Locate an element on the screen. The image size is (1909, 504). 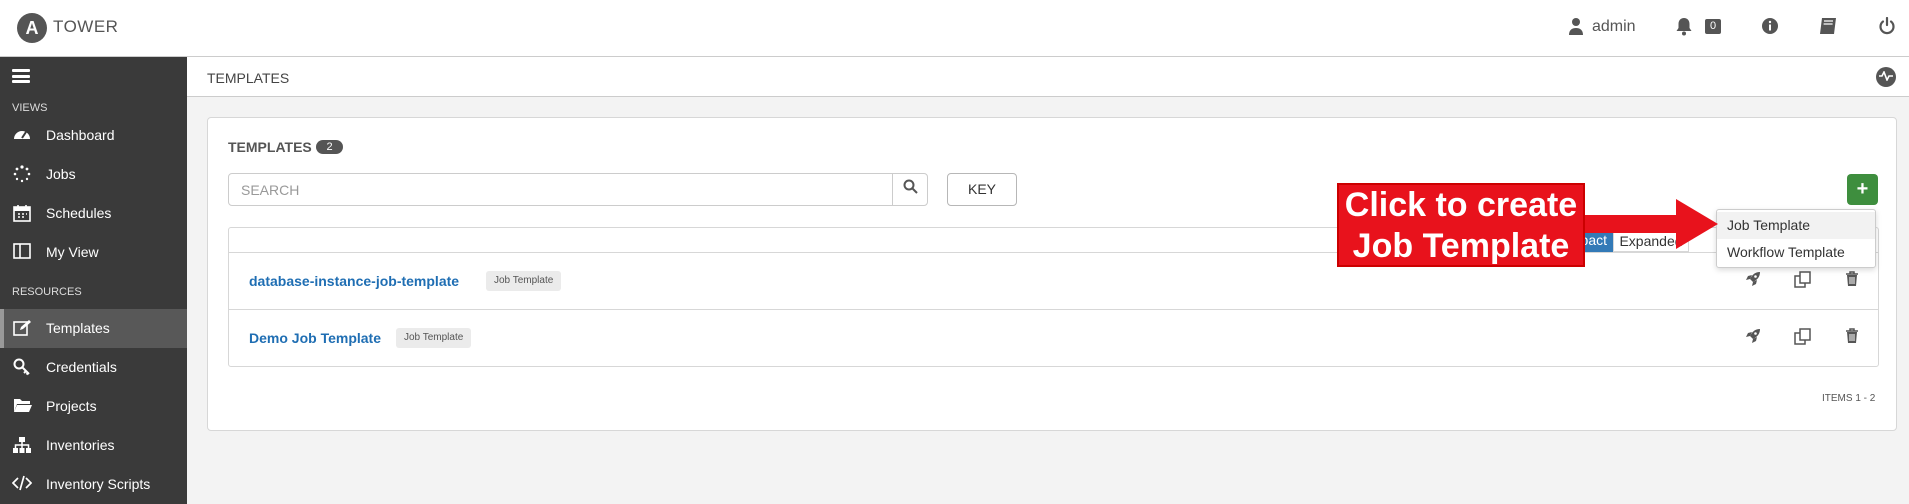
top-header: A TOWER admin 0 is located at coordinates (954, 28).